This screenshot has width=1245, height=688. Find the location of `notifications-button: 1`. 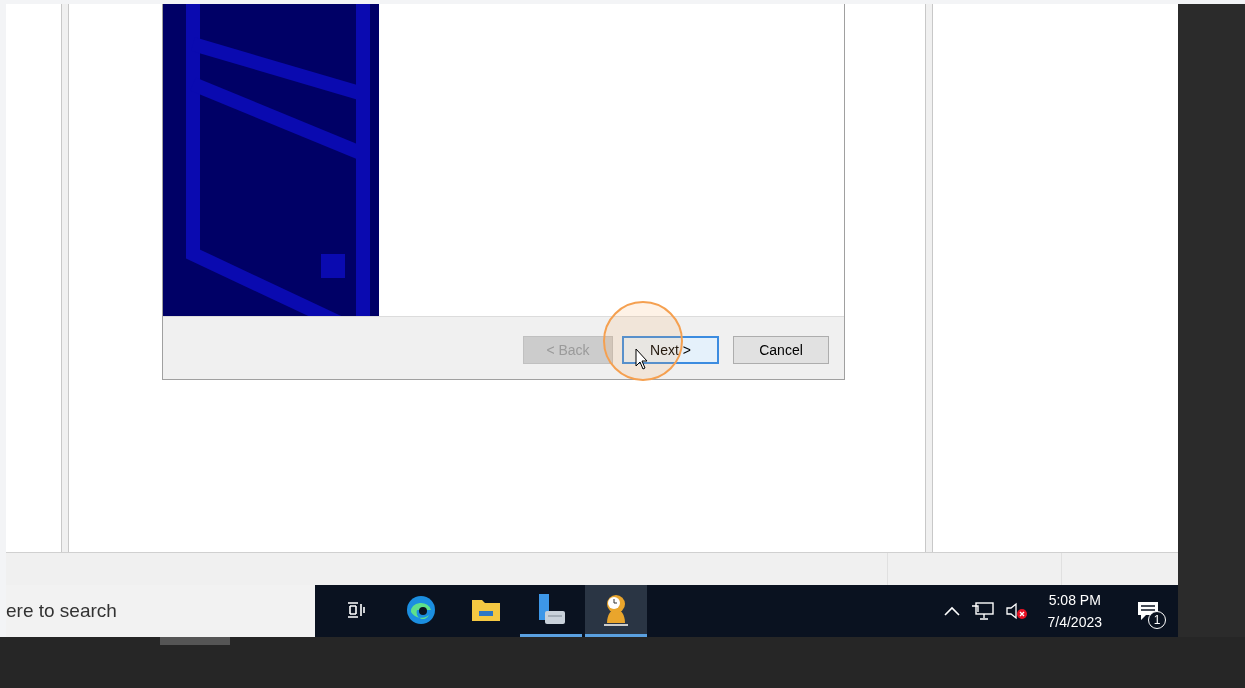

notifications-button: 1 is located at coordinates (1148, 611).